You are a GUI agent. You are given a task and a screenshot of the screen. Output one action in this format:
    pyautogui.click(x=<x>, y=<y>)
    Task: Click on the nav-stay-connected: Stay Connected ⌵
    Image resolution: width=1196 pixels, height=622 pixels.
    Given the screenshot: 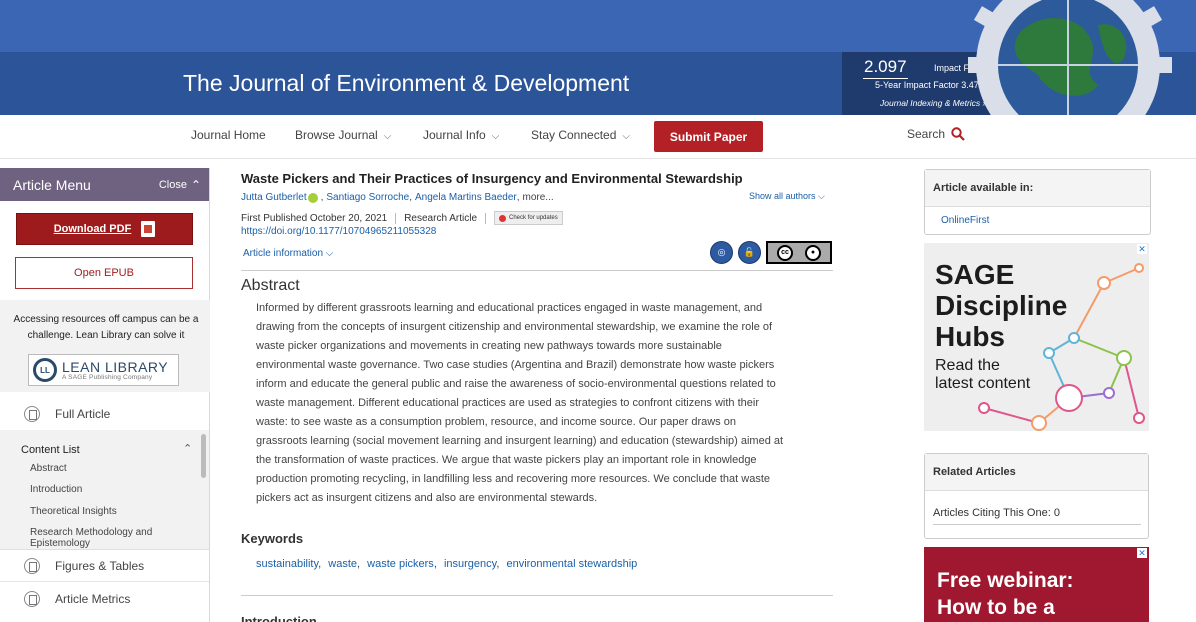 What is the action you would take?
    pyautogui.click(x=580, y=135)
    